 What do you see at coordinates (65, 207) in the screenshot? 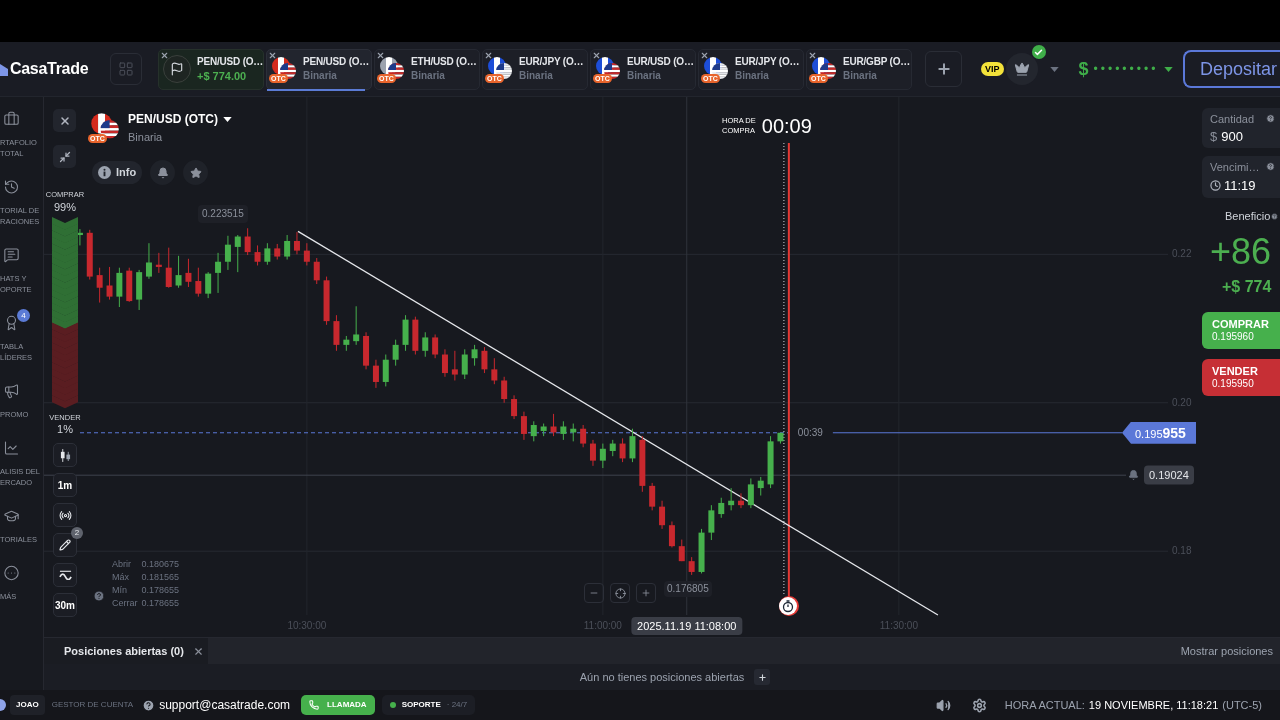
I see `buy-percentage: 99%` at bounding box center [65, 207].